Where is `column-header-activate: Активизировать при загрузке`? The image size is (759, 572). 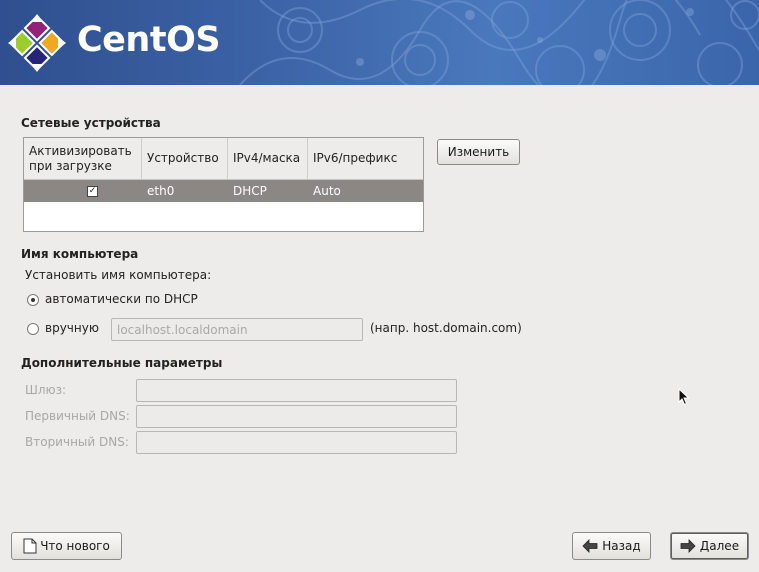 column-header-activate: Активизировать при загрузке is located at coordinates (83, 158).